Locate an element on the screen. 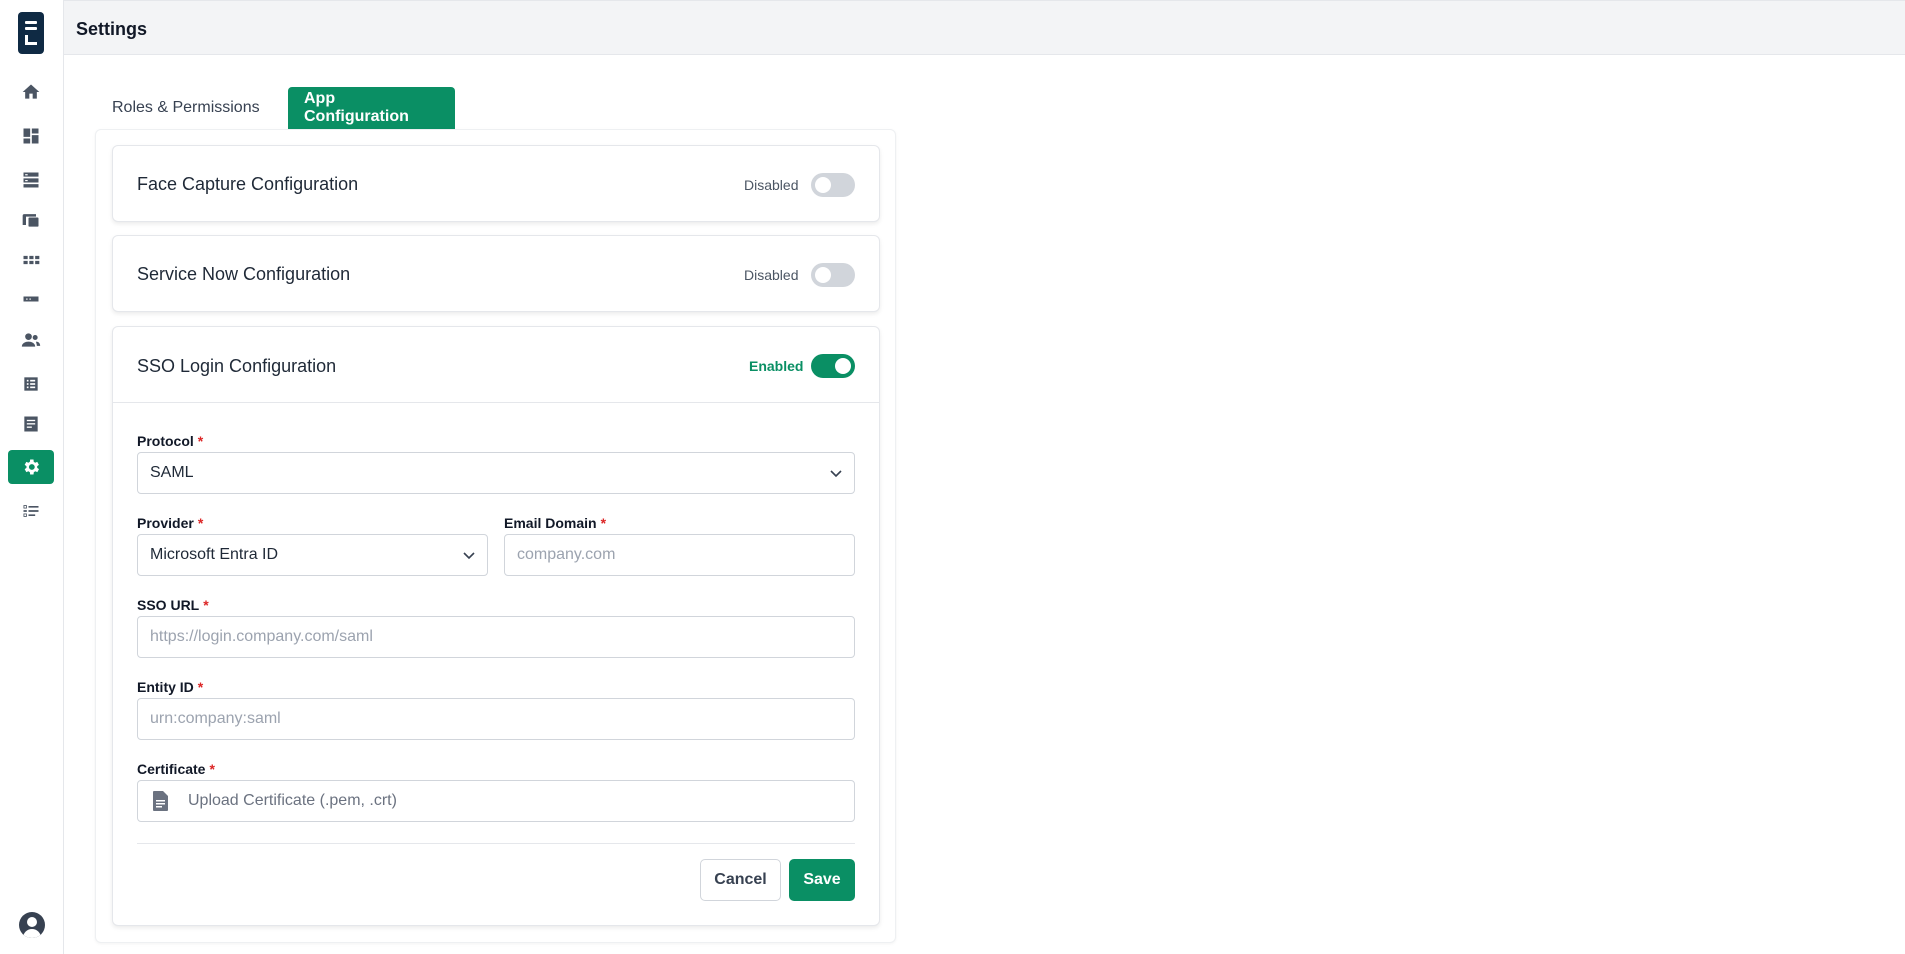 The height and width of the screenshot is (954, 1905). list-icon is located at coordinates (31, 384).